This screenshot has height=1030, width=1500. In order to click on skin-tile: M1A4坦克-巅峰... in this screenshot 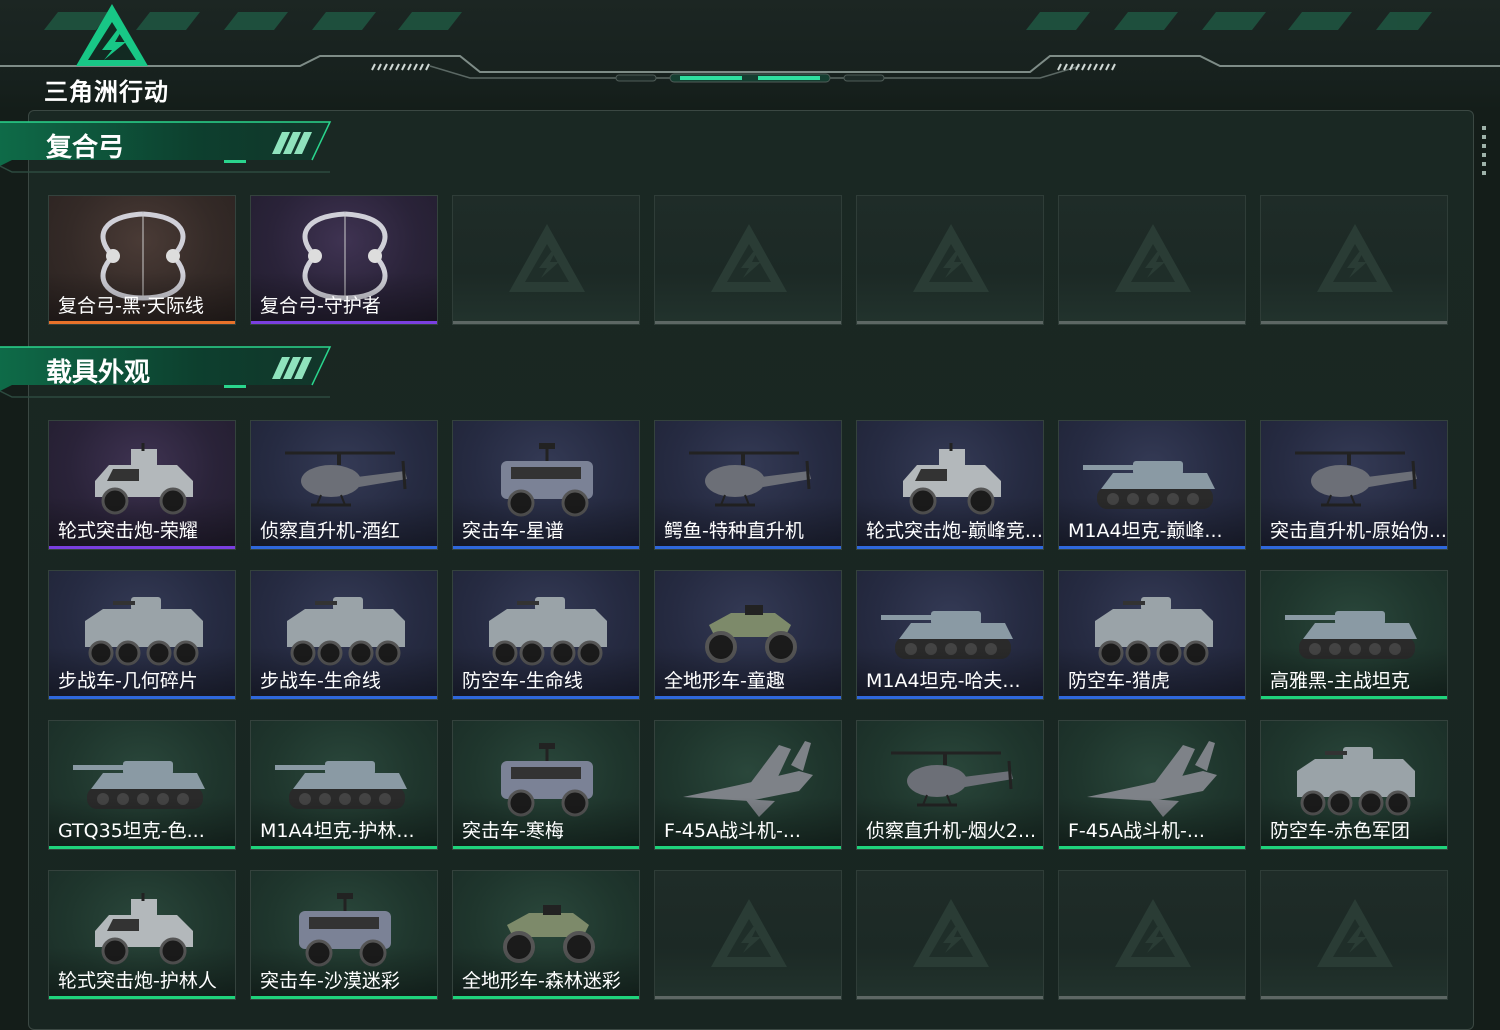, I will do `click(1152, 485)`.